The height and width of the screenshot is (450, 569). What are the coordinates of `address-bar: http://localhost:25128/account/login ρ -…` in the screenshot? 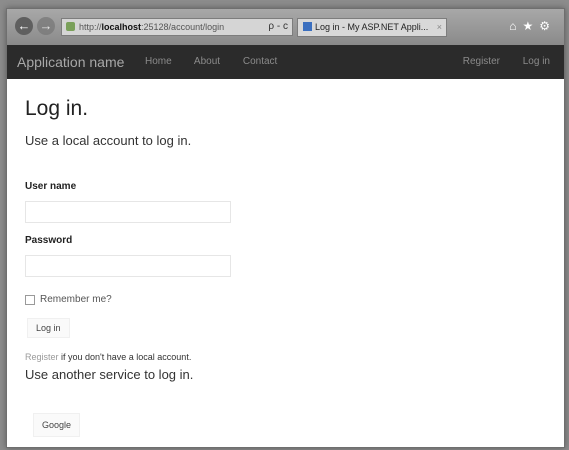 It's located at (177, 27).